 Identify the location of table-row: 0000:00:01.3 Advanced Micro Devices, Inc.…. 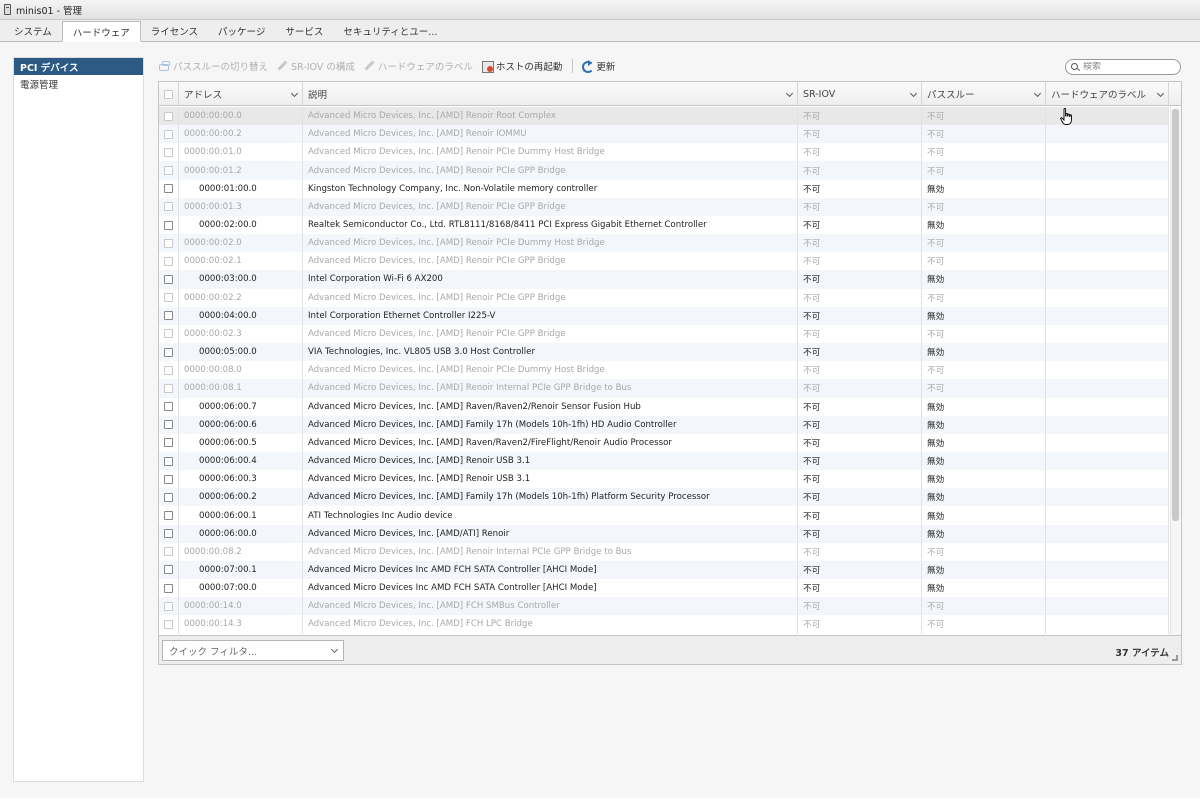
(664, 206).